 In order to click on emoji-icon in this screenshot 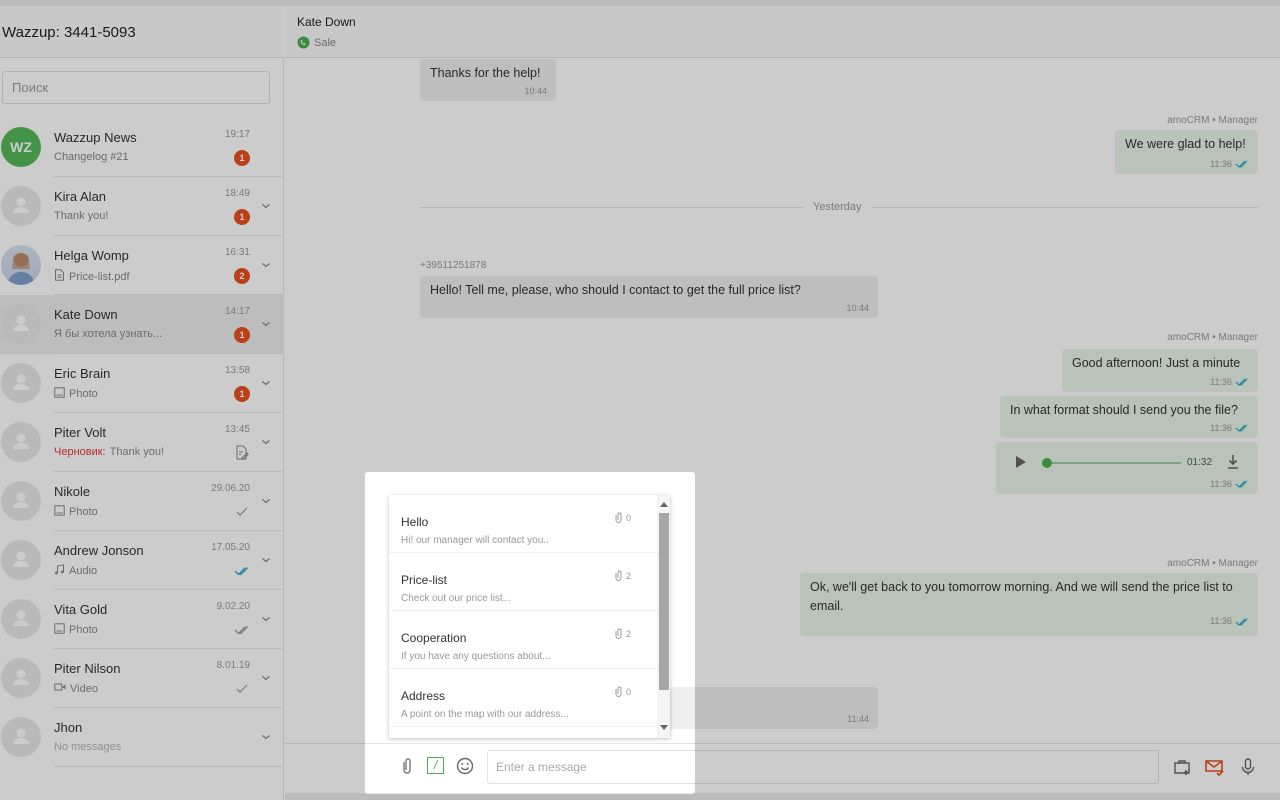, I will do `click(465, 766)`.